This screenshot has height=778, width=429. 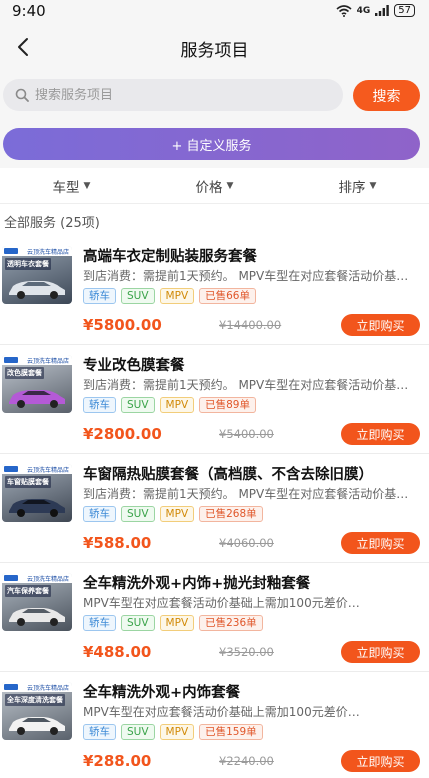 I want to click on search-input, so click(x=180, y=95).